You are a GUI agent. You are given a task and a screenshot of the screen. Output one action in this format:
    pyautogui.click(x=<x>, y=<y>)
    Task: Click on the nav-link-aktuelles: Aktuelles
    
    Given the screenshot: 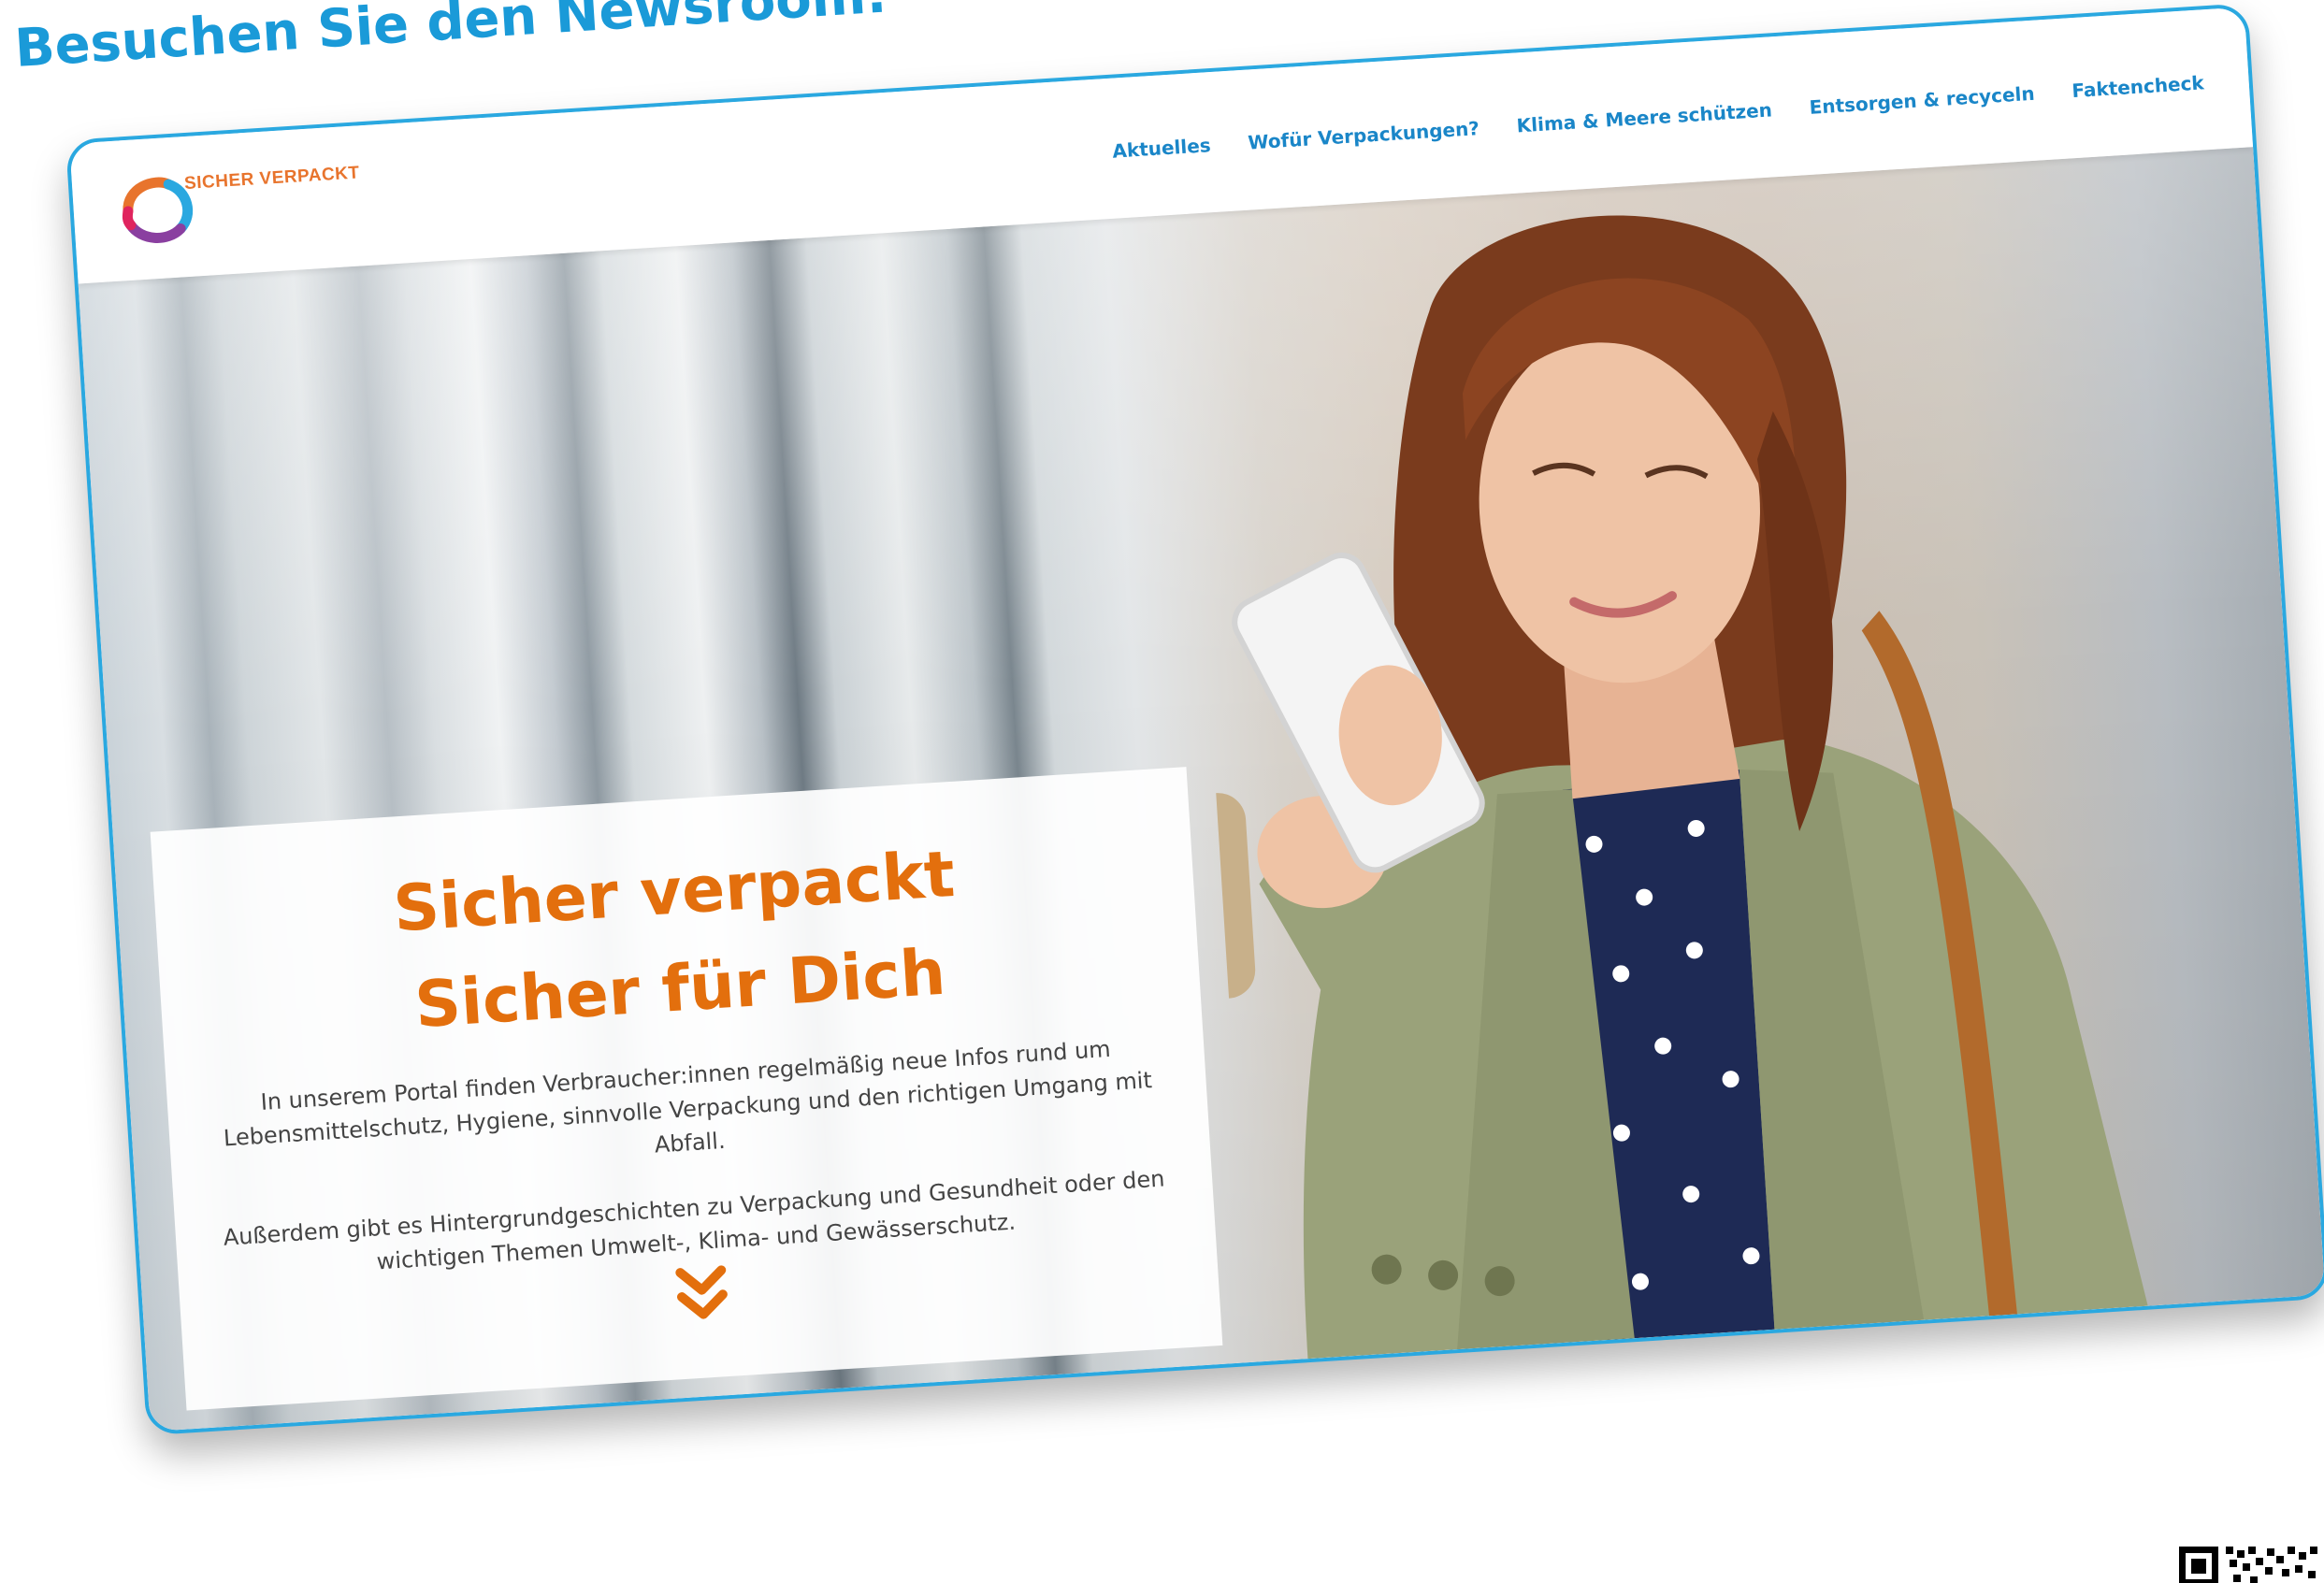 What is the action you would take?
    pyautogui.click(x=1162, y=148)
    